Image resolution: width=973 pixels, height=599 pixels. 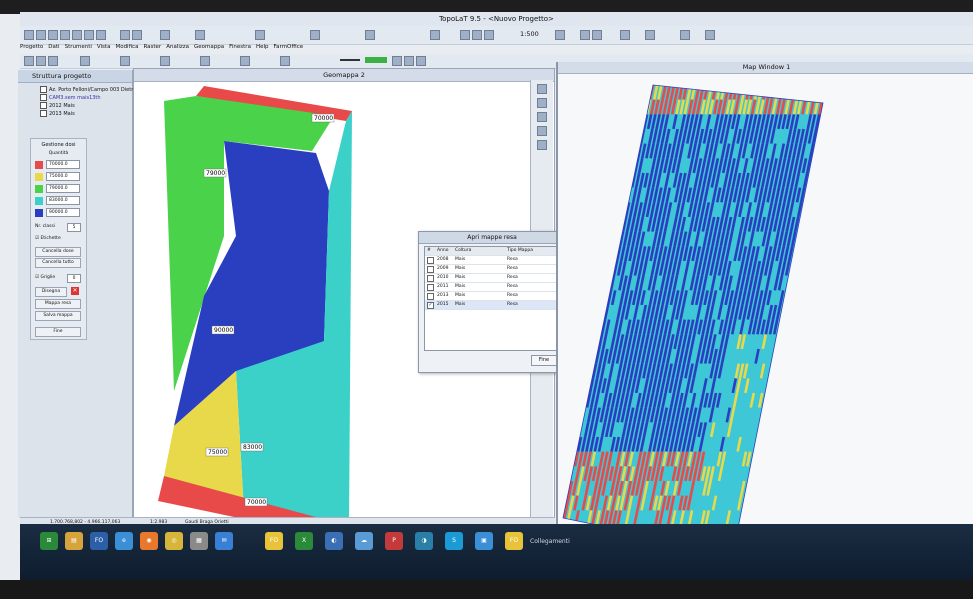 I want to click on labels-checkbox: ☑ Etichette, so click(x=48, y=238).